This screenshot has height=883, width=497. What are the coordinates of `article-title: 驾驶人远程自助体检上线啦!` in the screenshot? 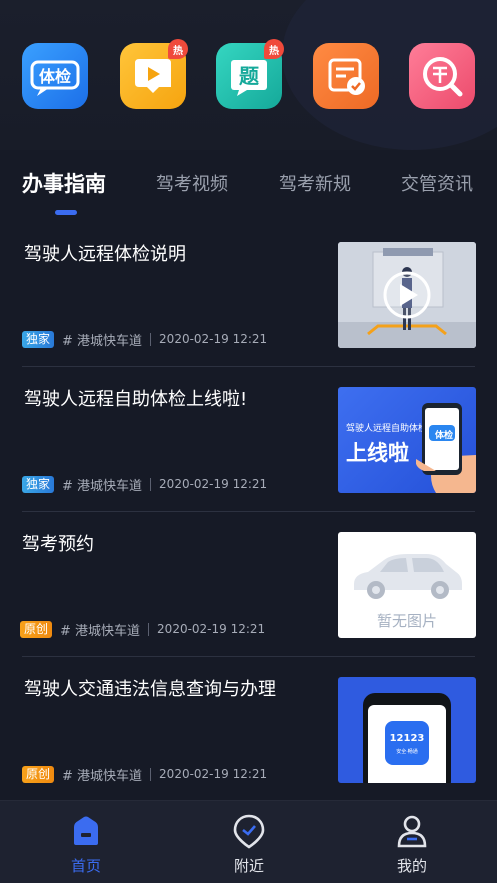 It's located at (136, 399).